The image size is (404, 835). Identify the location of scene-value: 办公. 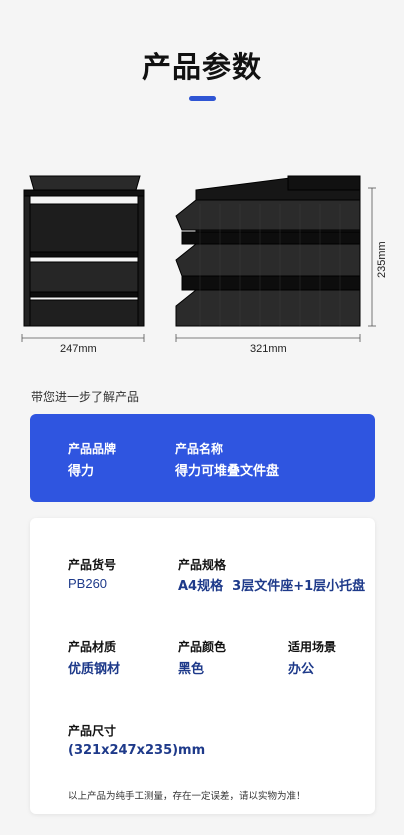
(301, 669).